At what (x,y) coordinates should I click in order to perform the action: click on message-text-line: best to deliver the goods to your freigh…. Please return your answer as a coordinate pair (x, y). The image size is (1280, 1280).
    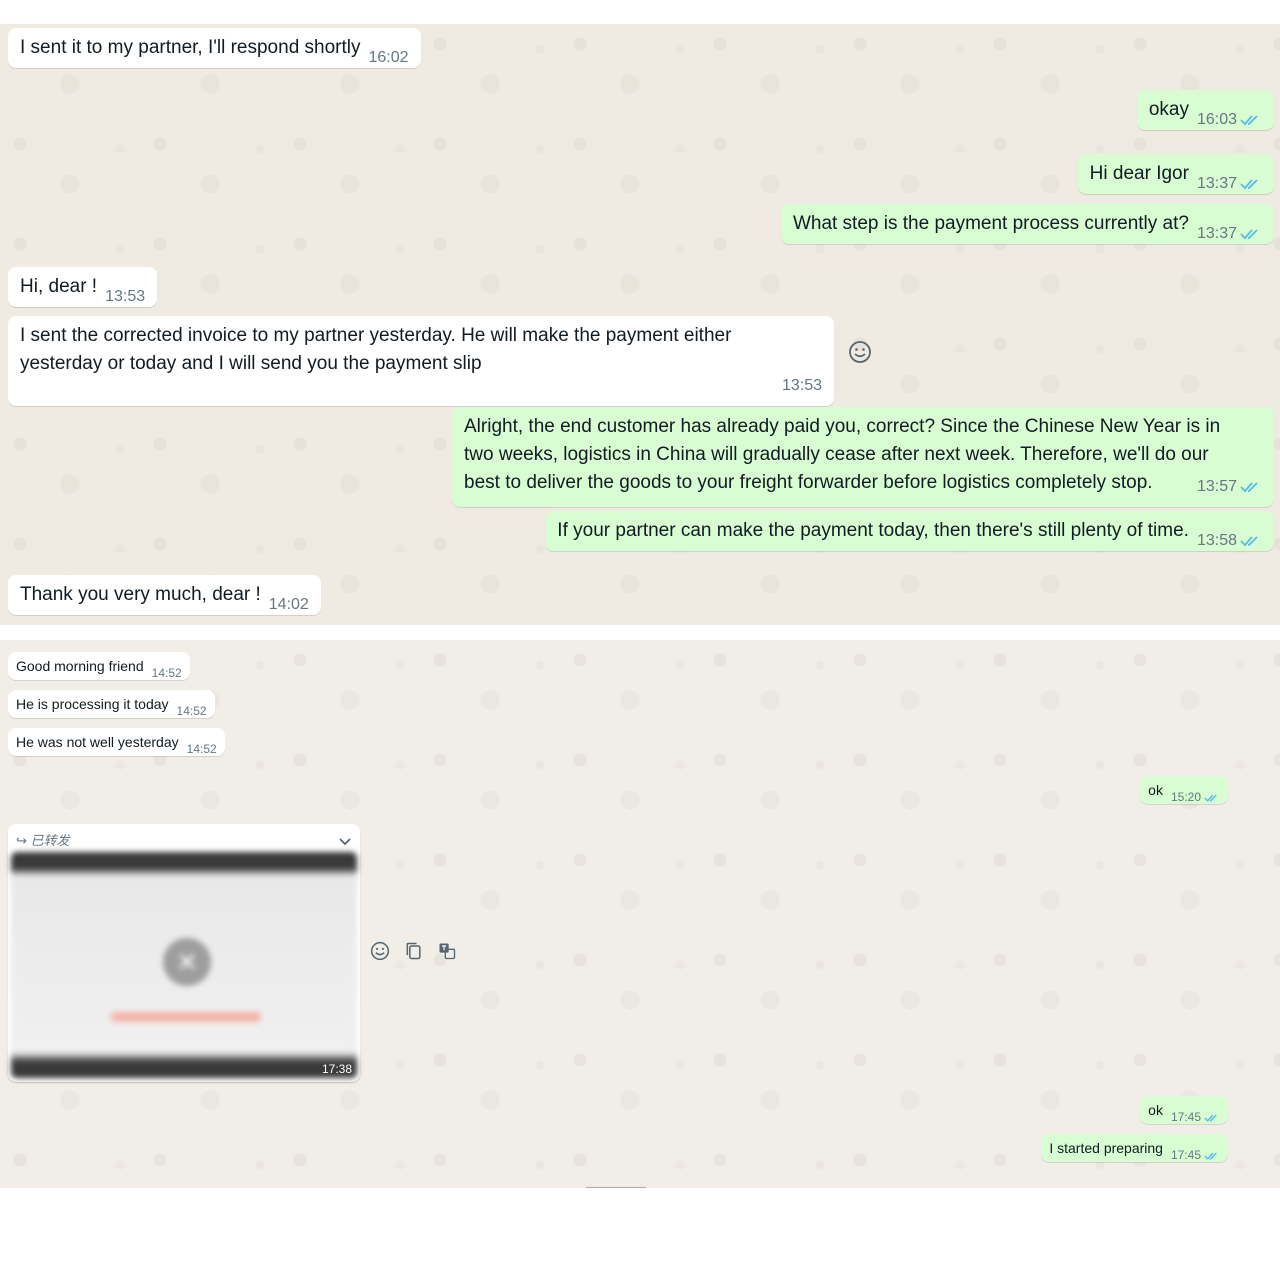
    Looking at the image, I should click on (808, 482).